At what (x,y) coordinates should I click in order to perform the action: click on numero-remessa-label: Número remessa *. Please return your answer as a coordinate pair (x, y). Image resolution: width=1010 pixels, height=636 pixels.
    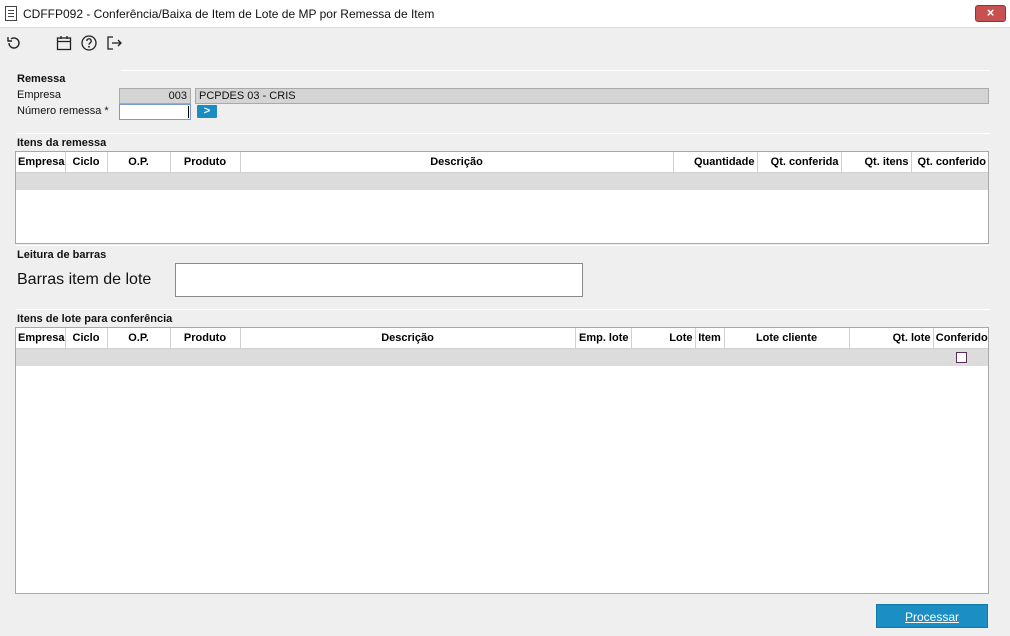
    Looking at the image, I should click on (63, 111).